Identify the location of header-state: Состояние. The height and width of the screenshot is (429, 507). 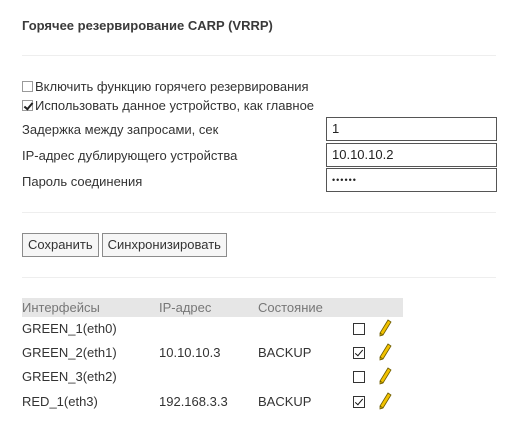
(290, 307).